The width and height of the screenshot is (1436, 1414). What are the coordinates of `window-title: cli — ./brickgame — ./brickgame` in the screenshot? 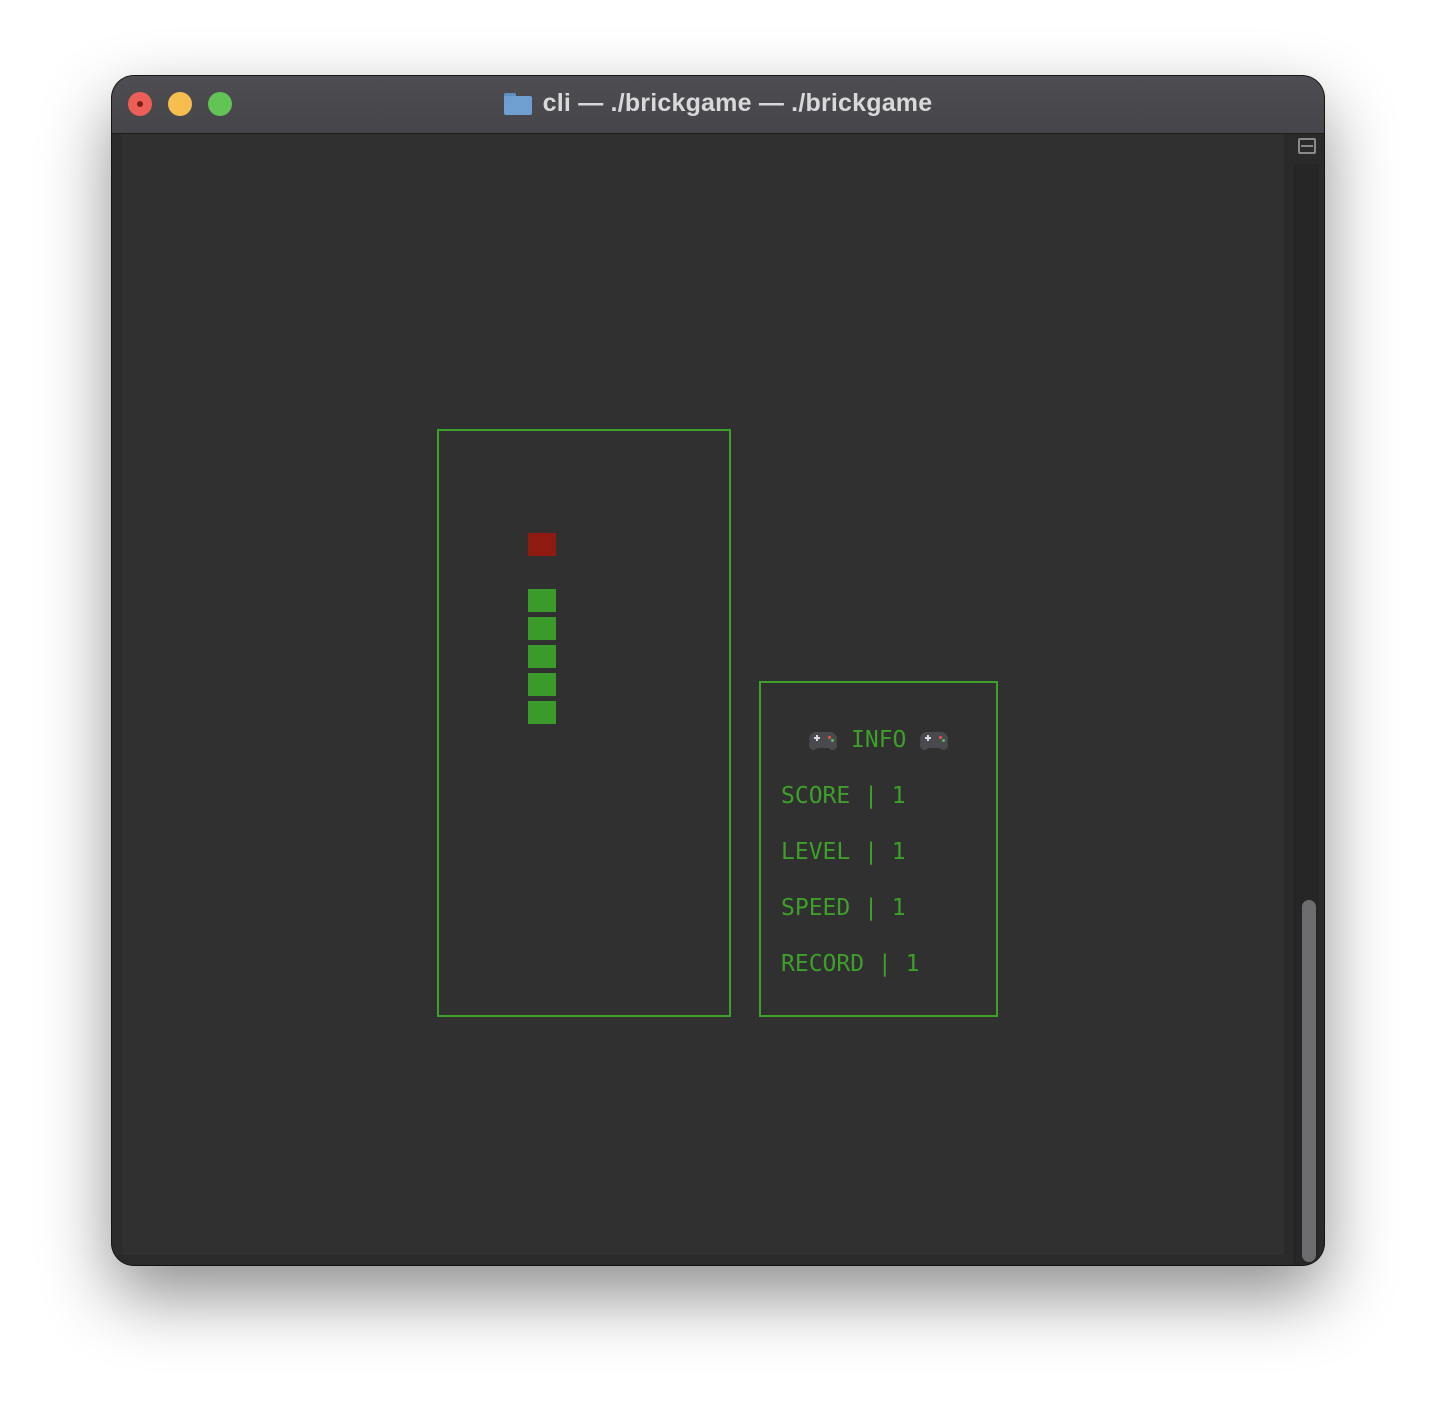 It's located at (737, 103).